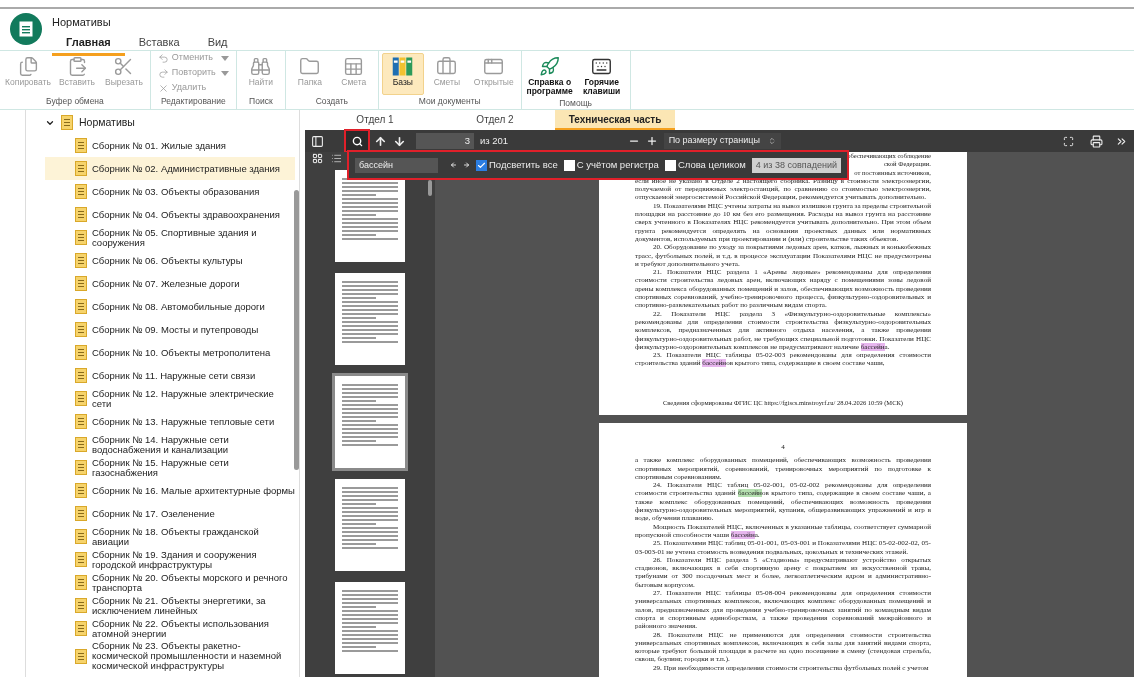 The width and height of the screenshot is (1134, 677). I want to click on folder-icon, so click(310, 66).